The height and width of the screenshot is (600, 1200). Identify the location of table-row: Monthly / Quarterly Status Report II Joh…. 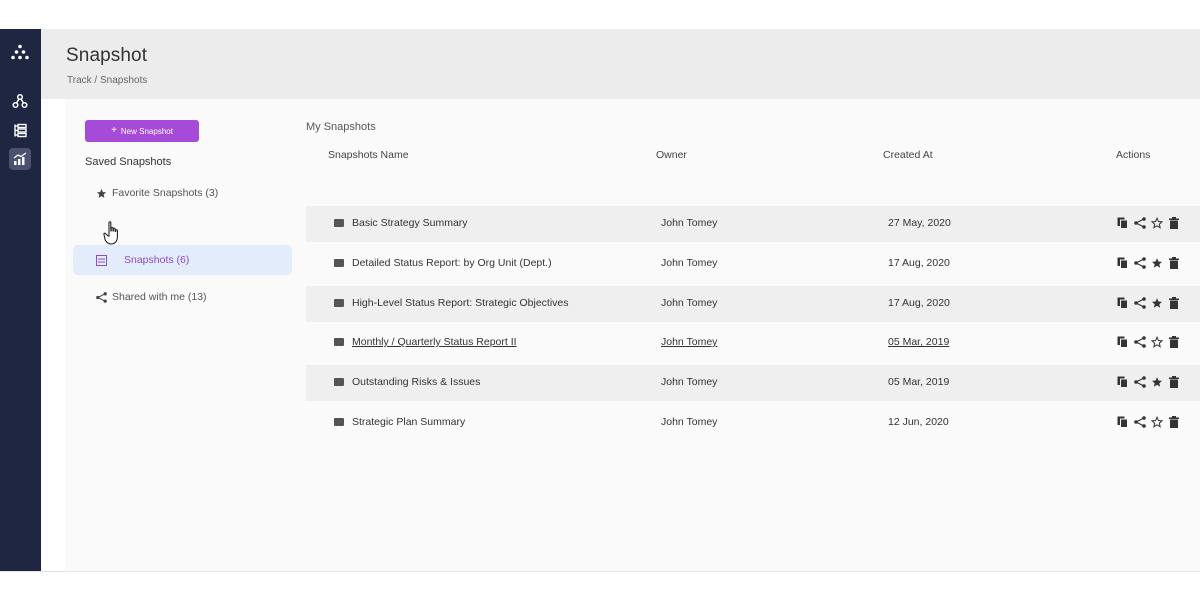
(753, 343).